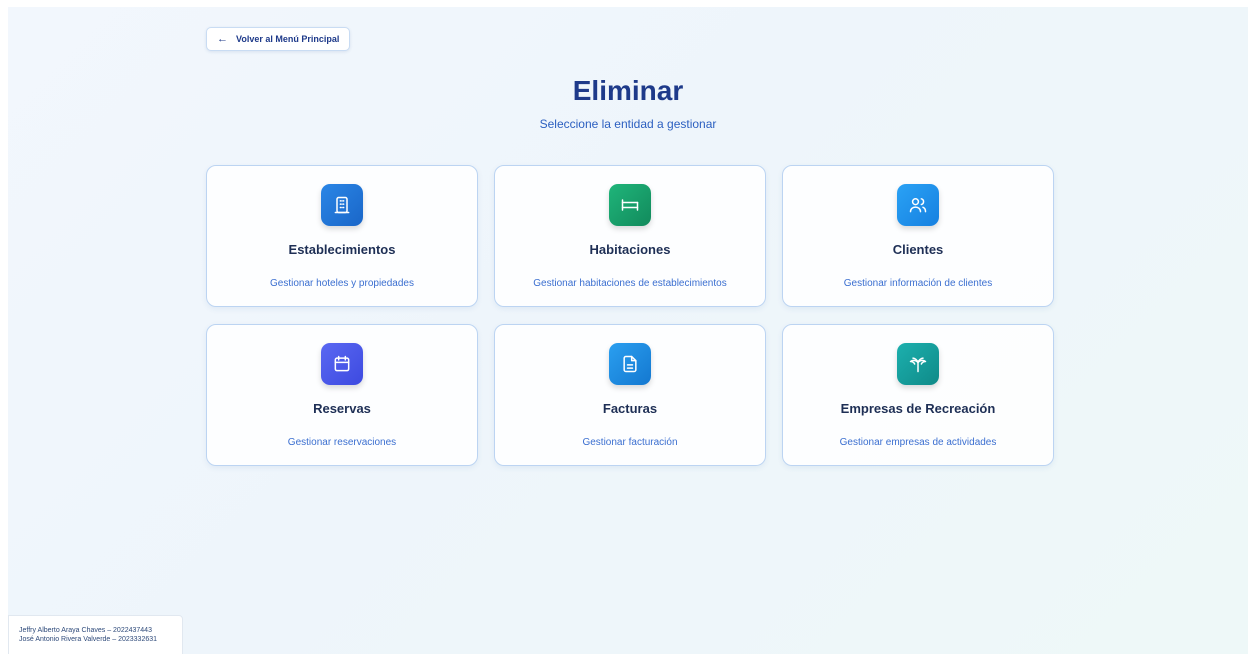  Describe the element at coordinates (630, 442) in the screenshot. I see `card-description: Gestionar facturación` at that location.